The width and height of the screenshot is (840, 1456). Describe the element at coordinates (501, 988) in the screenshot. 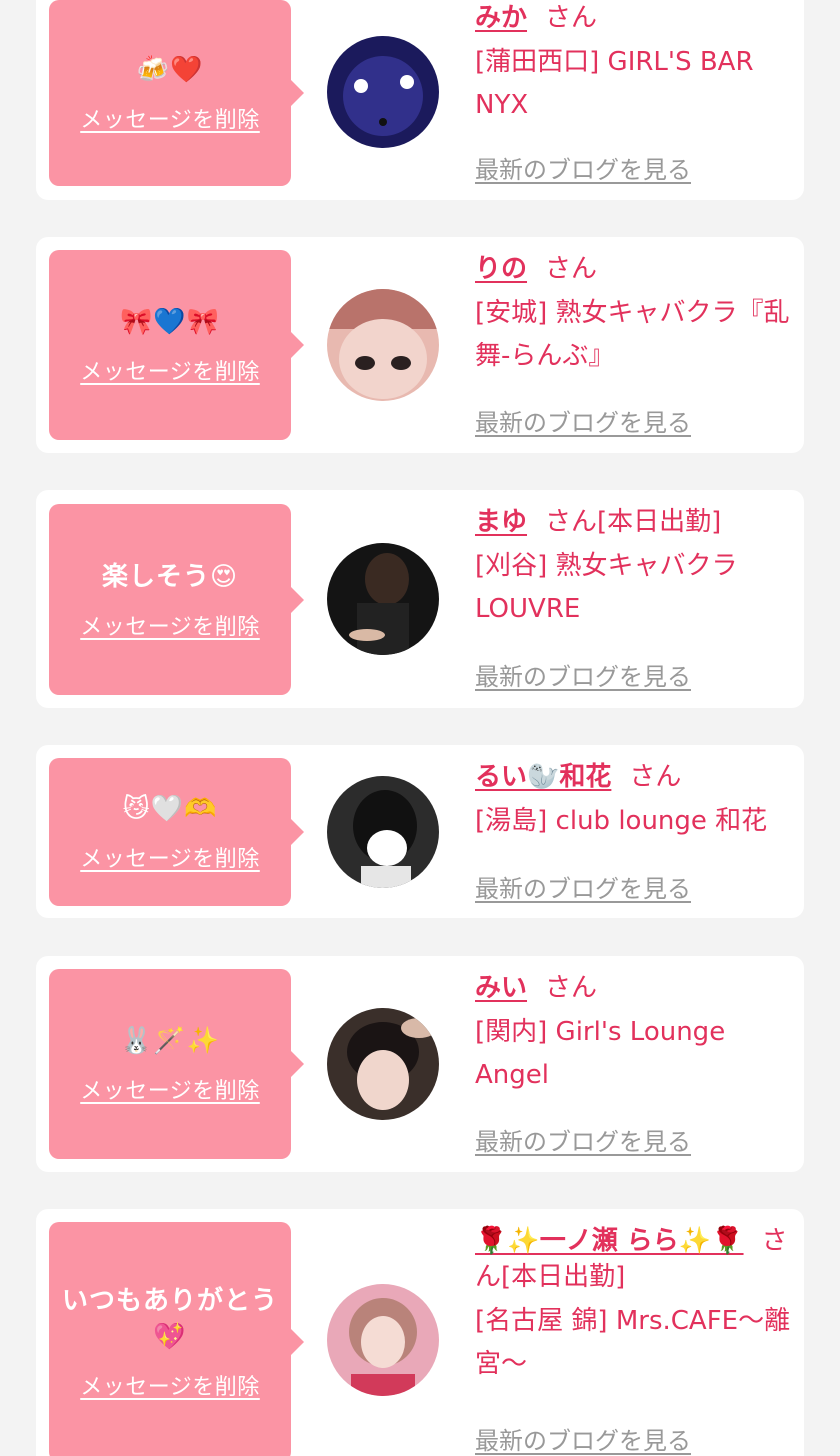

I see `cast-name-link: みい` at that location.